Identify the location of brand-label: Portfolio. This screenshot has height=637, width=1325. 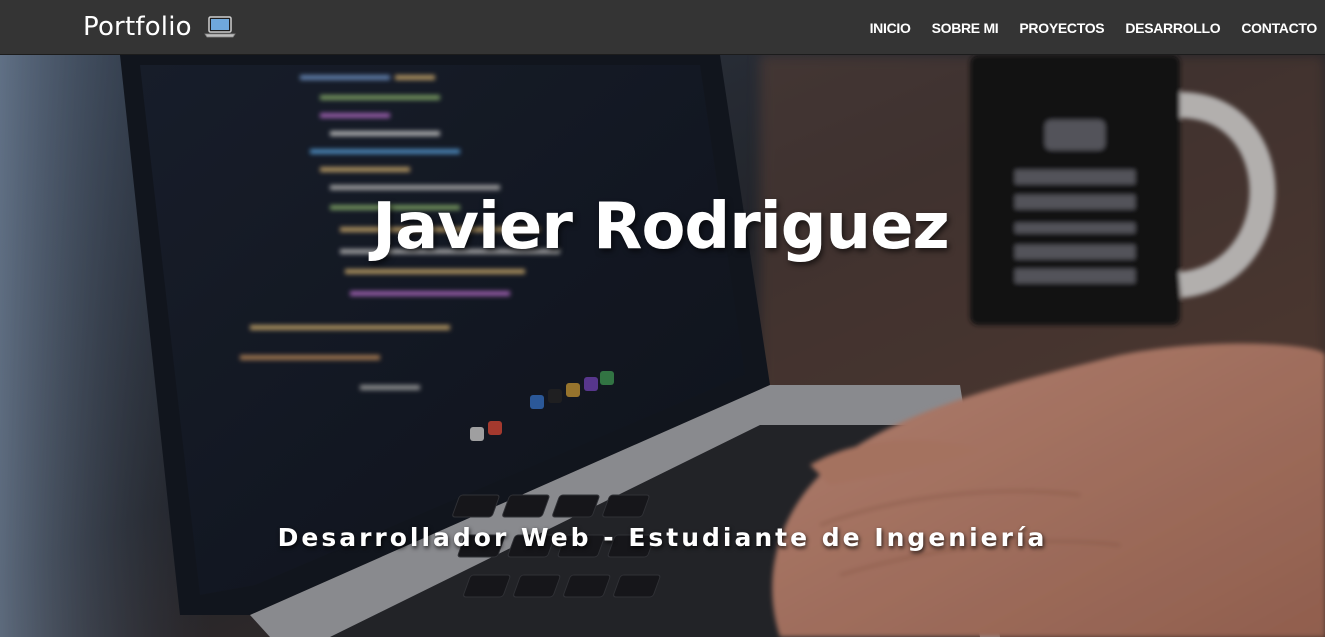
(137, 27).